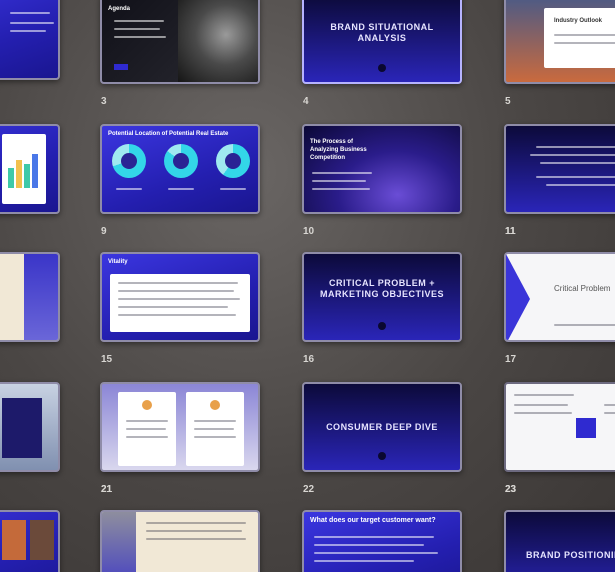 Image resolution: width=615 pixels, height=572 pixels. Describe the element at coordinates (578, 21) in the screenshot. I see `slide-title: Industry Outlook` at that location.